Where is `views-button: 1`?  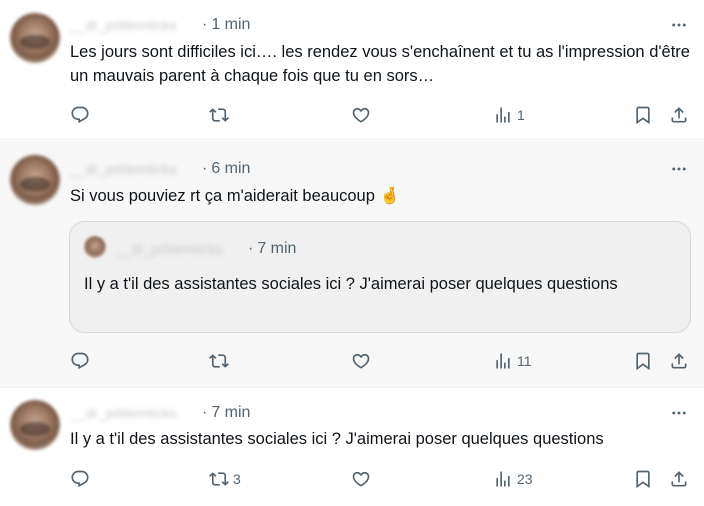 views-button: 1 is located at coordinates (509, 115).